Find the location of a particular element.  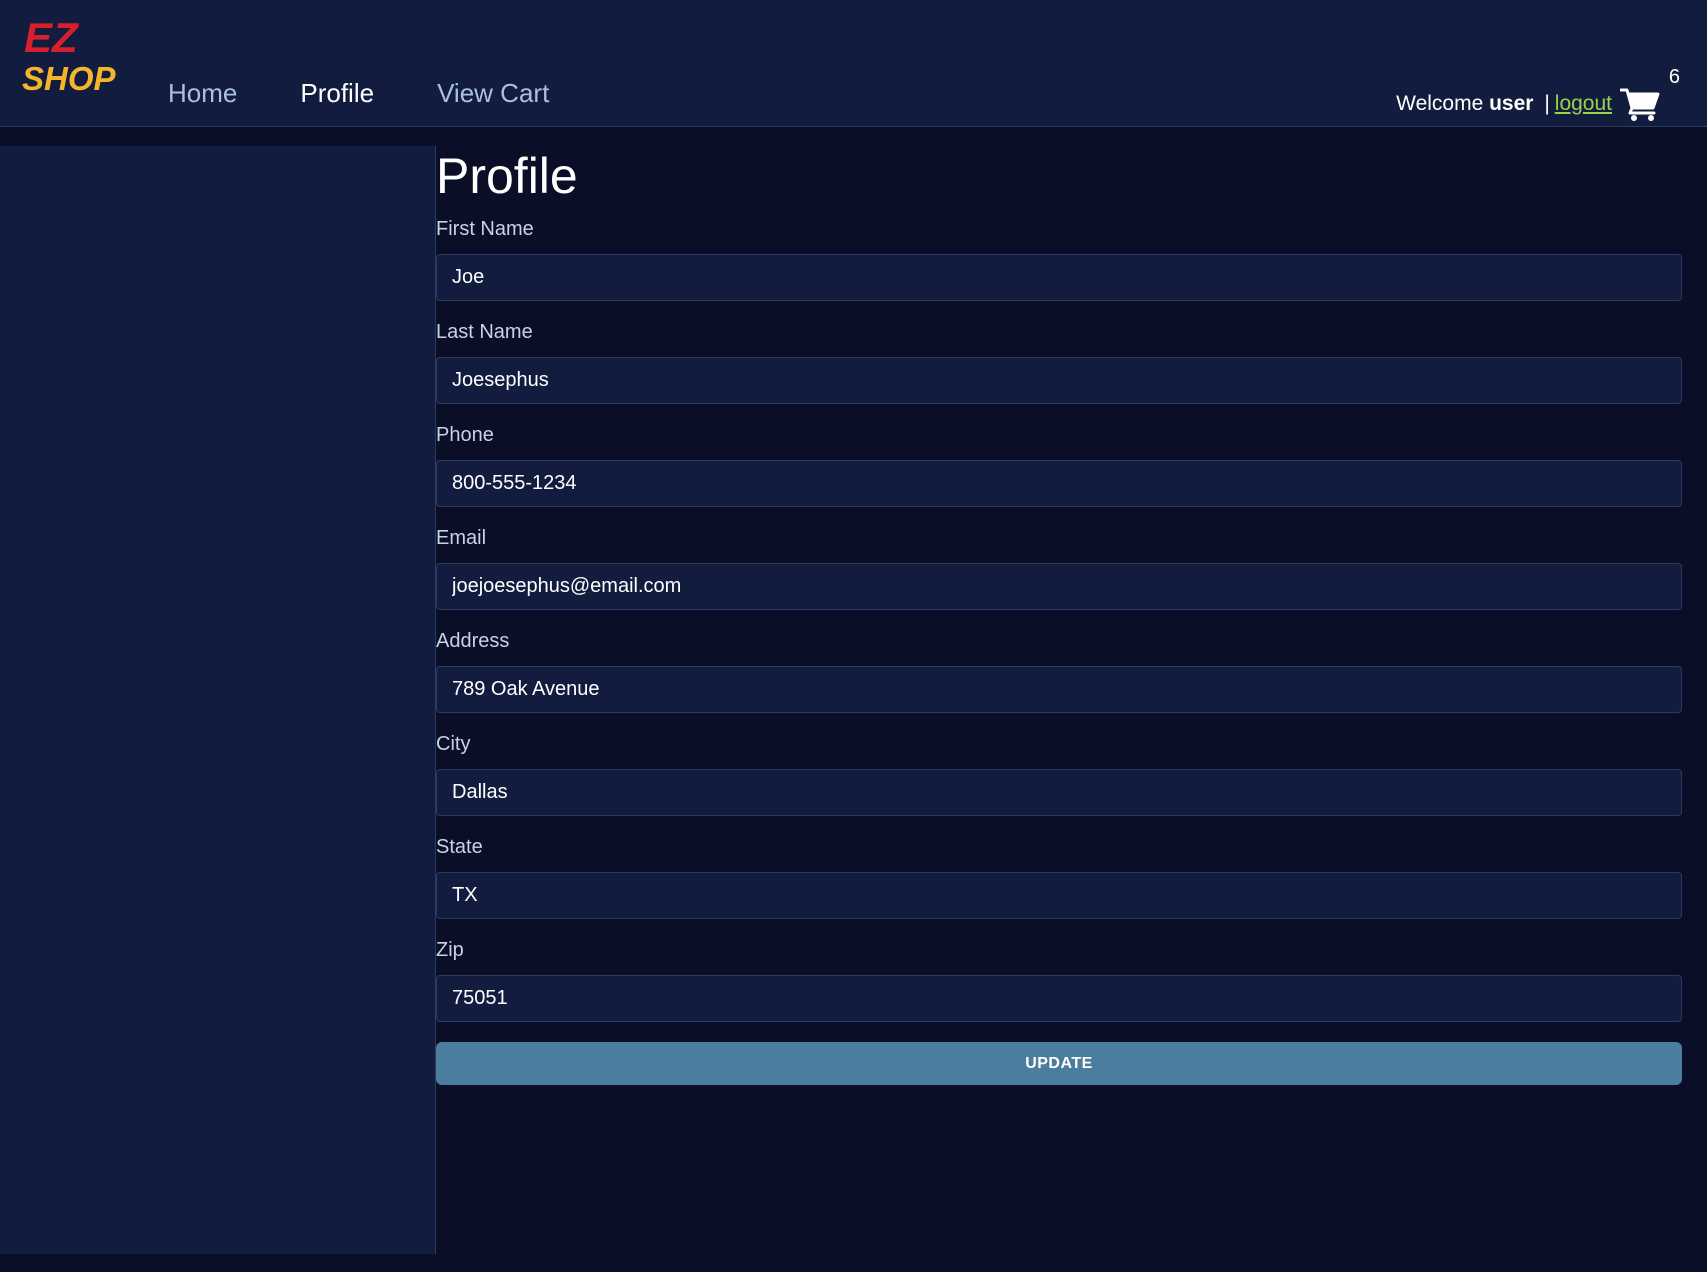

address-group: Address is located at coordinates (1059, 671).